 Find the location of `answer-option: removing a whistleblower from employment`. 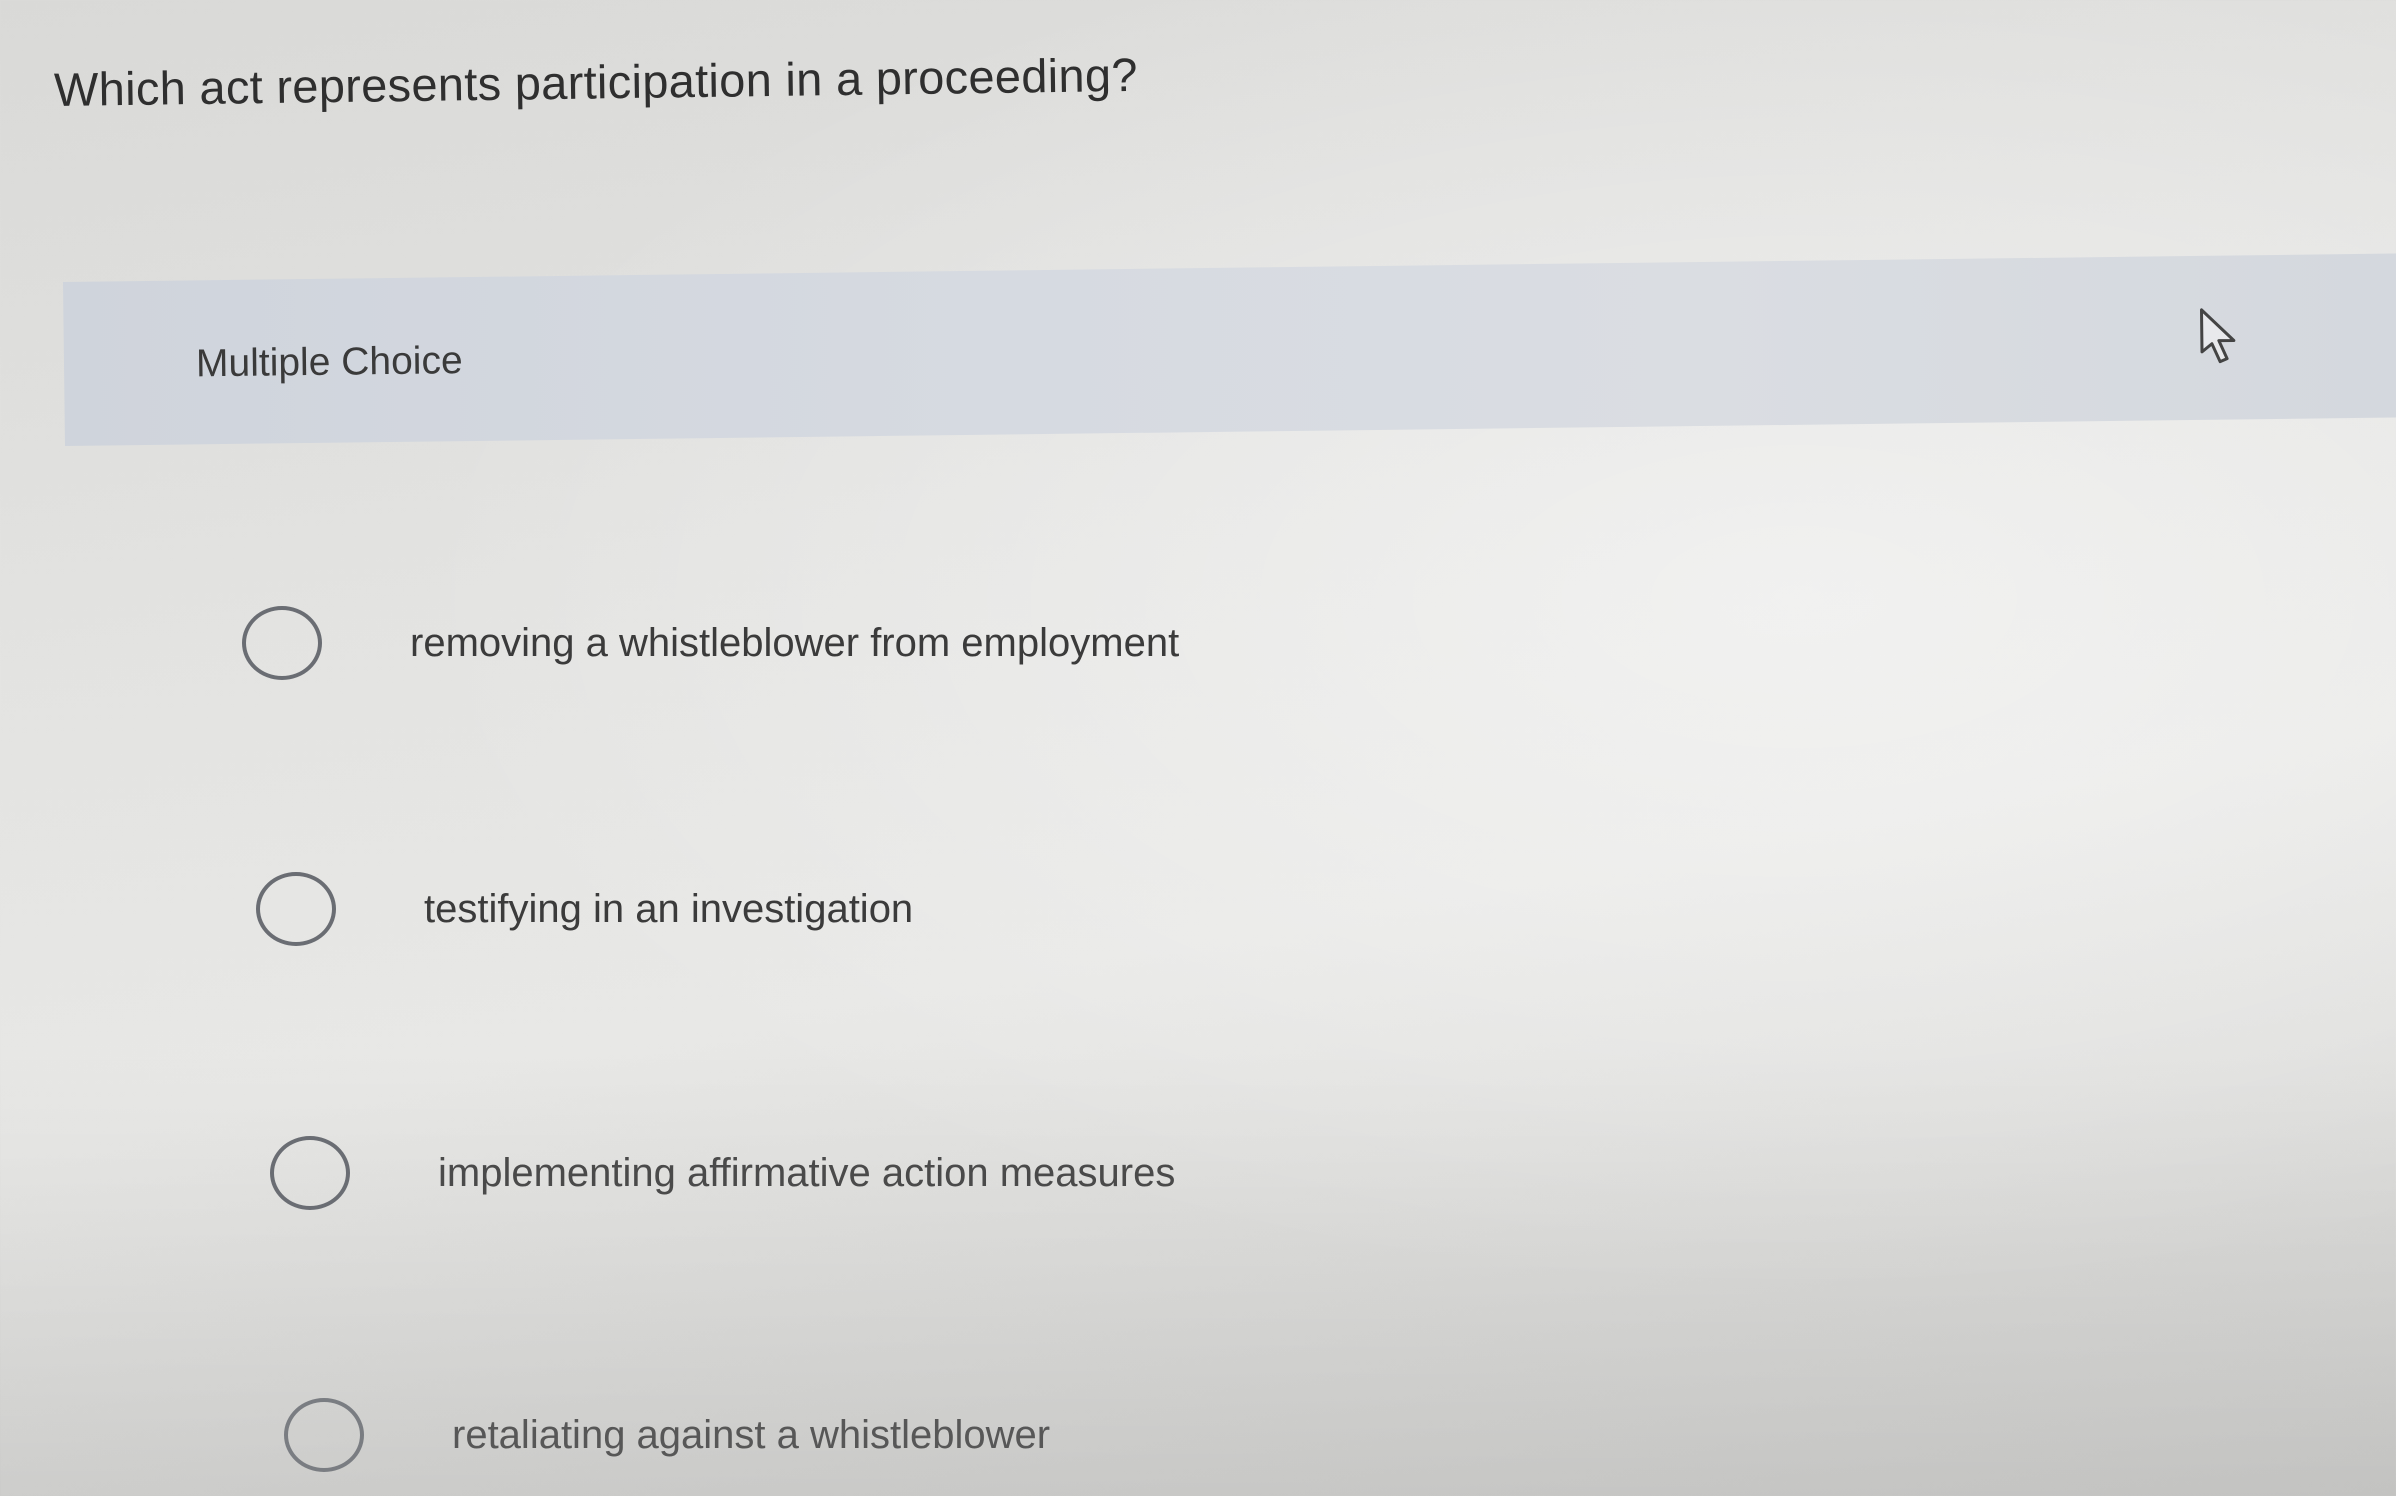

answer-option: removing a whistleblower from employment is located at coordinates (710, 643).